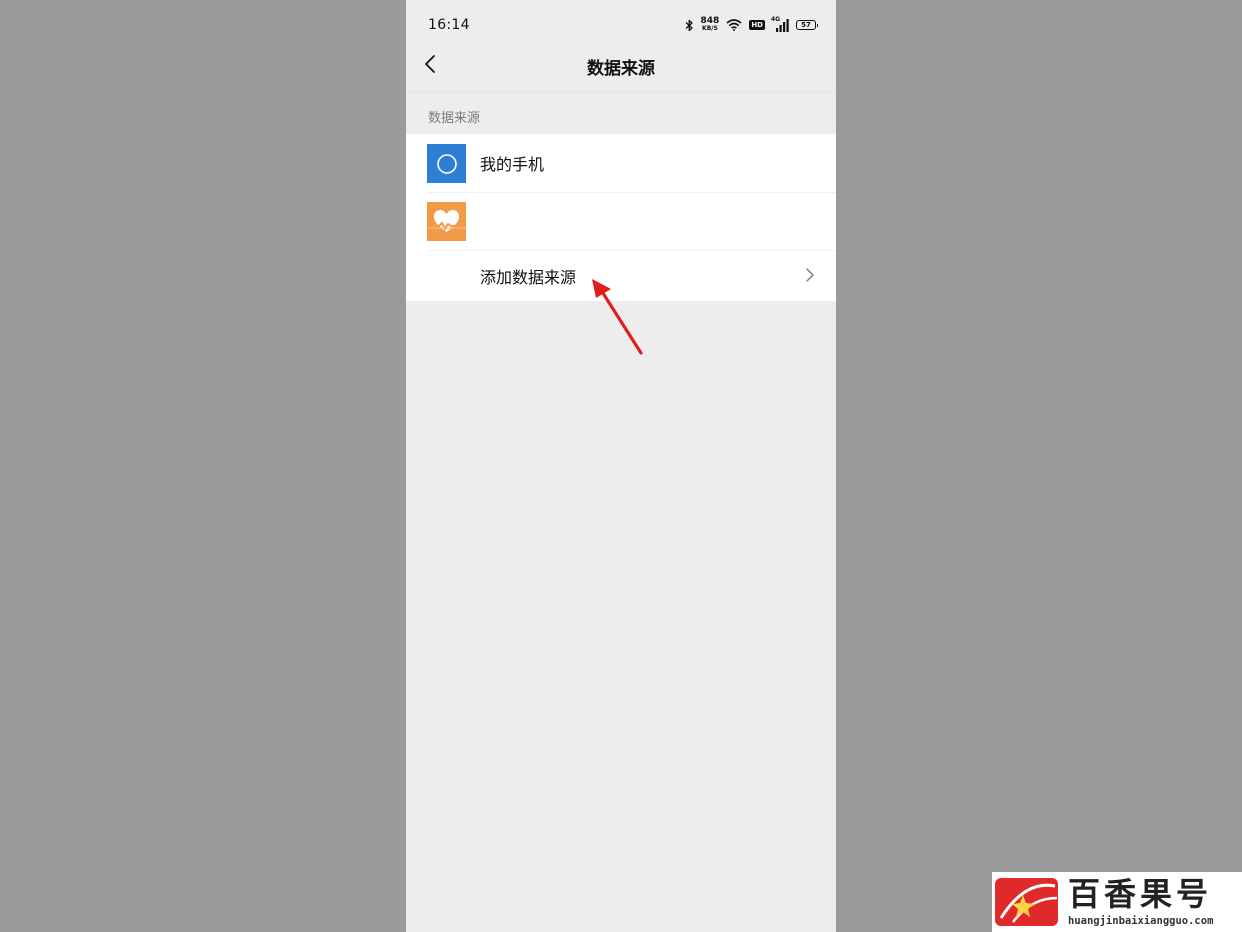 The height and width of the screenshot is (932, 1242). I want to click on navigation-bar: 数据来源, so click(621, 66).